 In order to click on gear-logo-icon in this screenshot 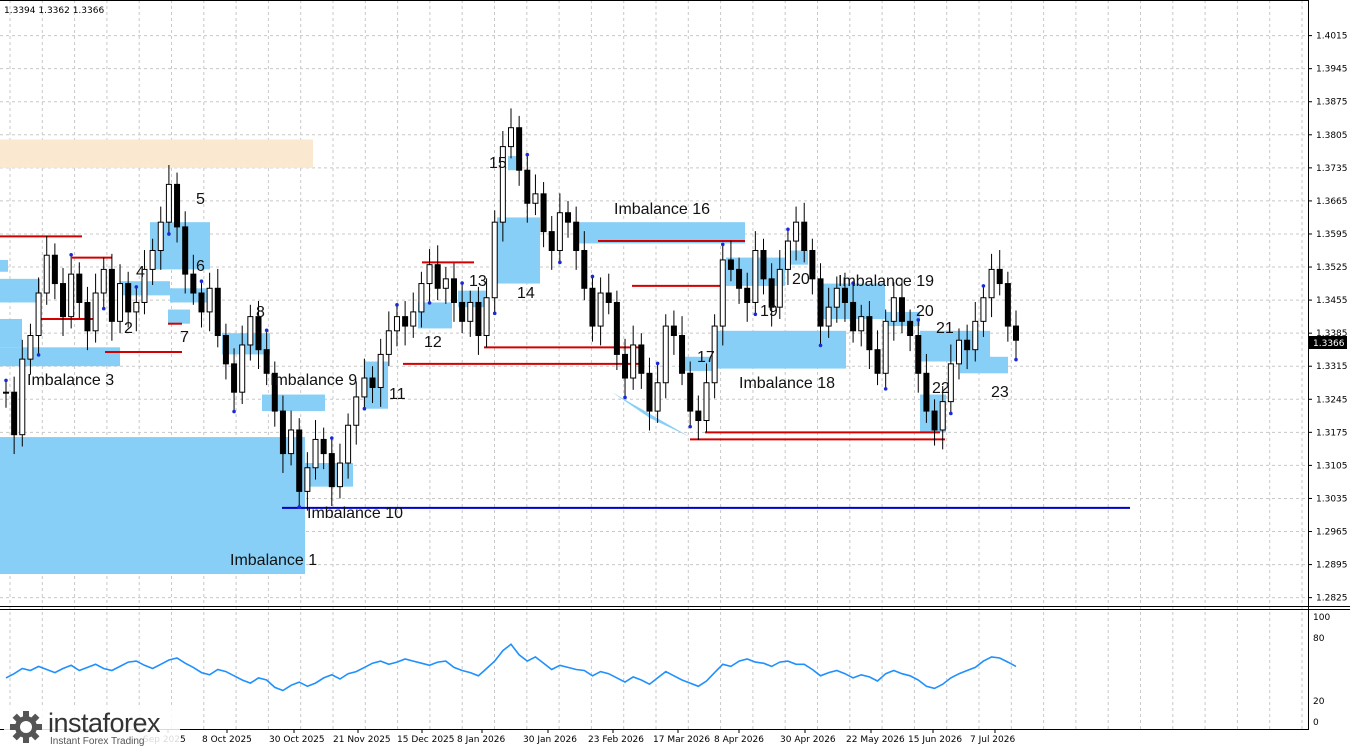, I will do `click(26, 727)`.